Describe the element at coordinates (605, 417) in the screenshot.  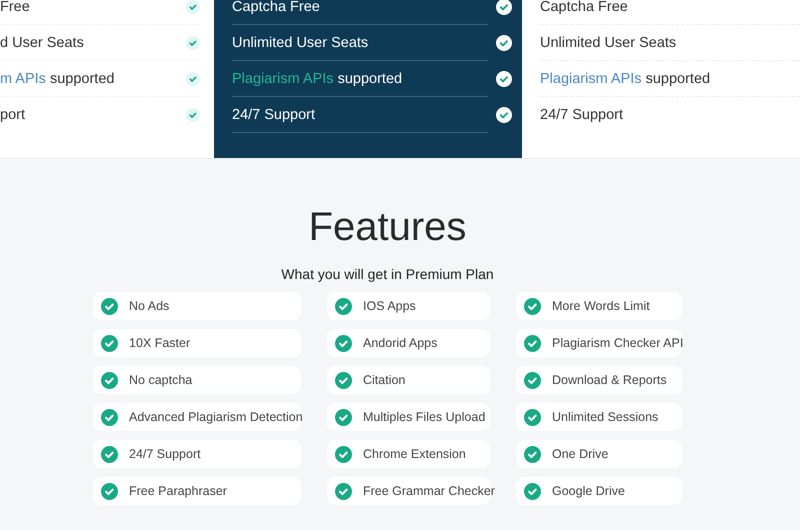
I see `feature-label: Unlimited Sessions` at that location.